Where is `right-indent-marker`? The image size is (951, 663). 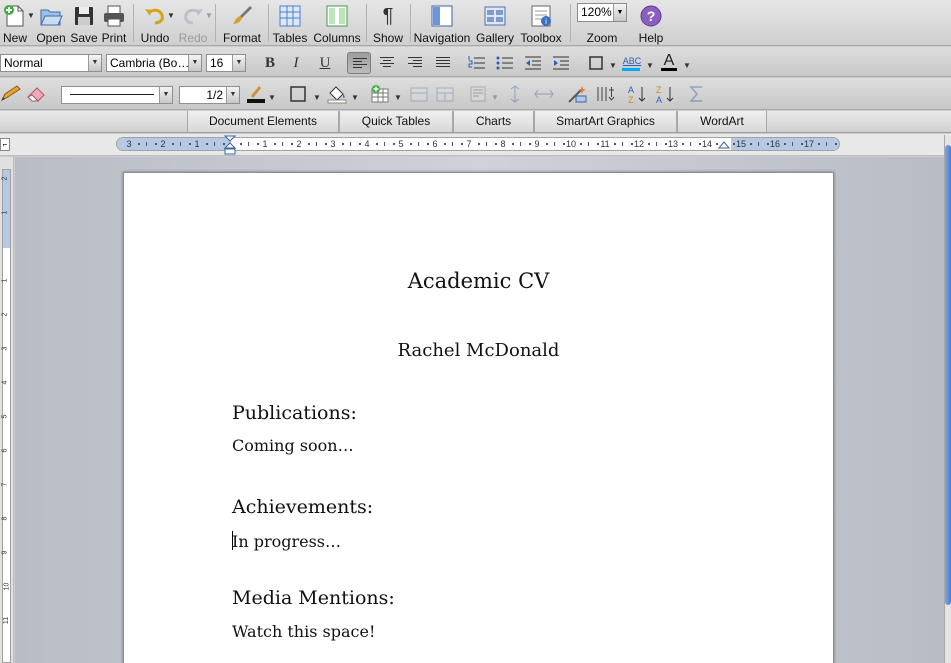 right-indent-marker is located at coordinates (724, 145).